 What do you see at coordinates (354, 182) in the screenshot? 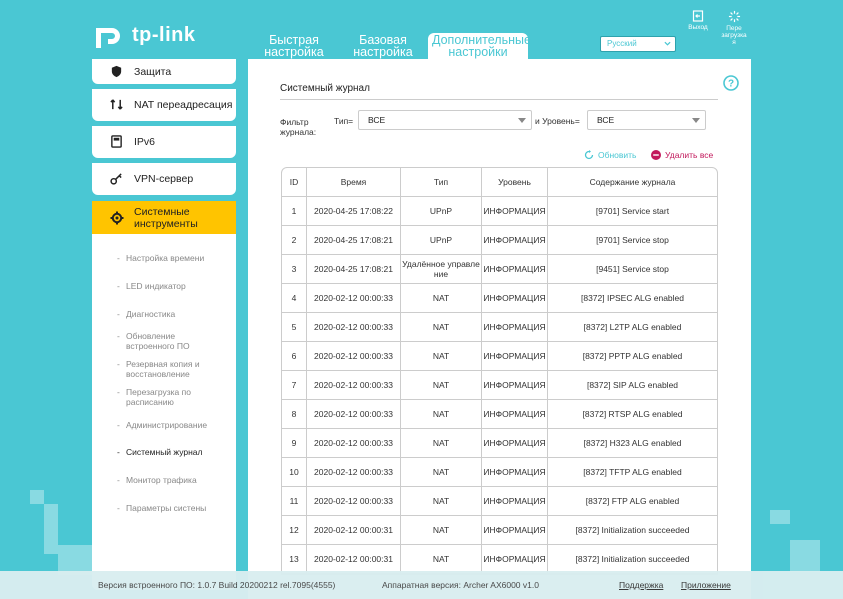
I see `column-header-time: Время` at bounding box center [354, 182].